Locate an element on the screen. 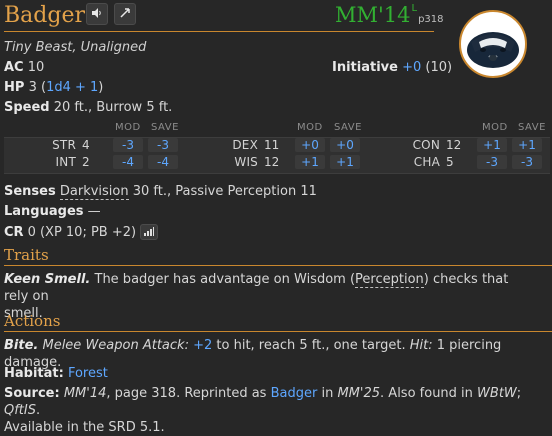 The height and width of the screenshot is (436, 552). speed-value: 20 ft., Burrow 5 ft. is located at coordinates (113, 107).